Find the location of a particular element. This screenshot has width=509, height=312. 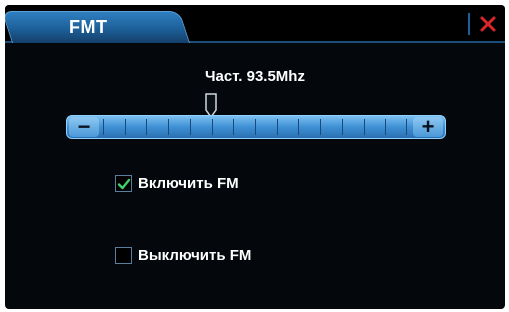

close-button is located at coordinates (488, 24).